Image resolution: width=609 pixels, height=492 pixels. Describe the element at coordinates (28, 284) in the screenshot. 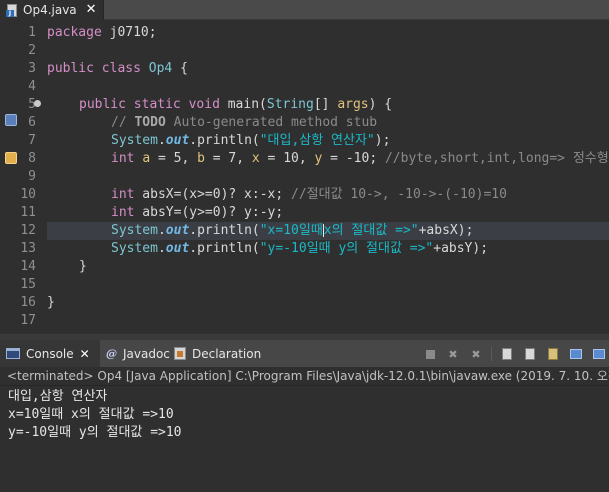

I see `line-number: 15` at that location.